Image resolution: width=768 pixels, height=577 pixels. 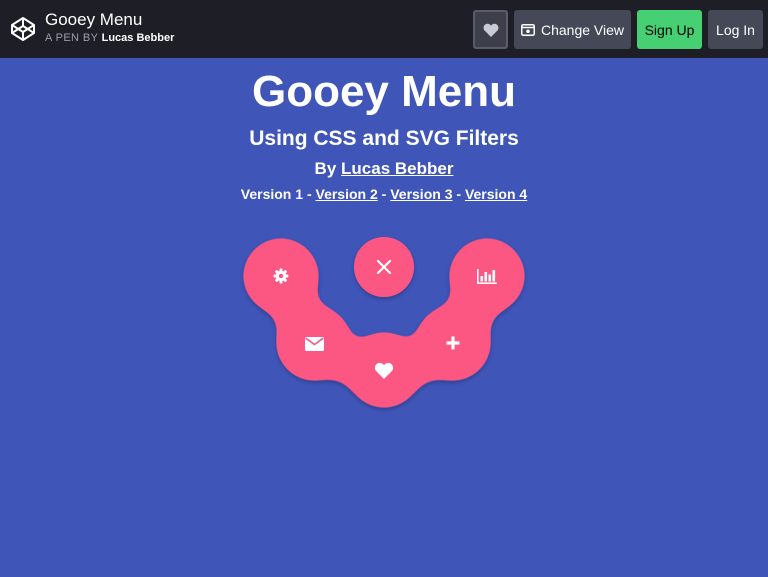 What do you see at coordinates (735, 29) in the screenshot?
I see `log-in-button: Log In` at bounding box center [735, 29].